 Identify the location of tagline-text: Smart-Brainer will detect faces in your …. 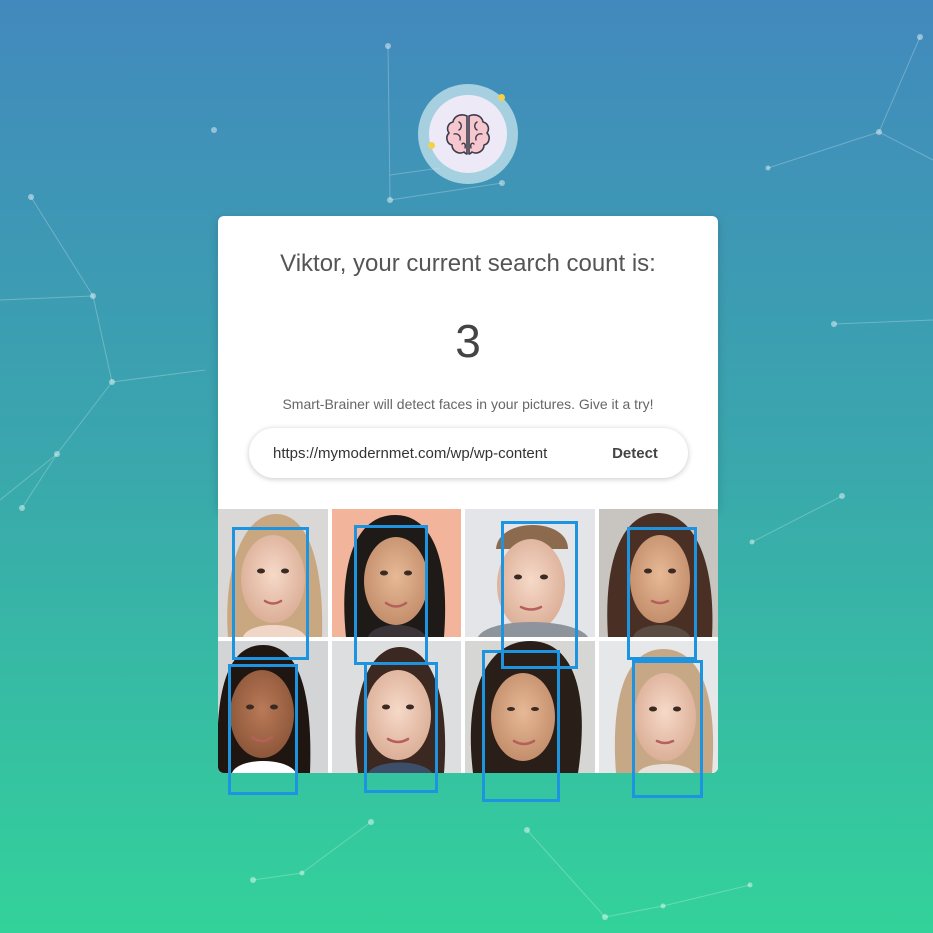
(468, 404).